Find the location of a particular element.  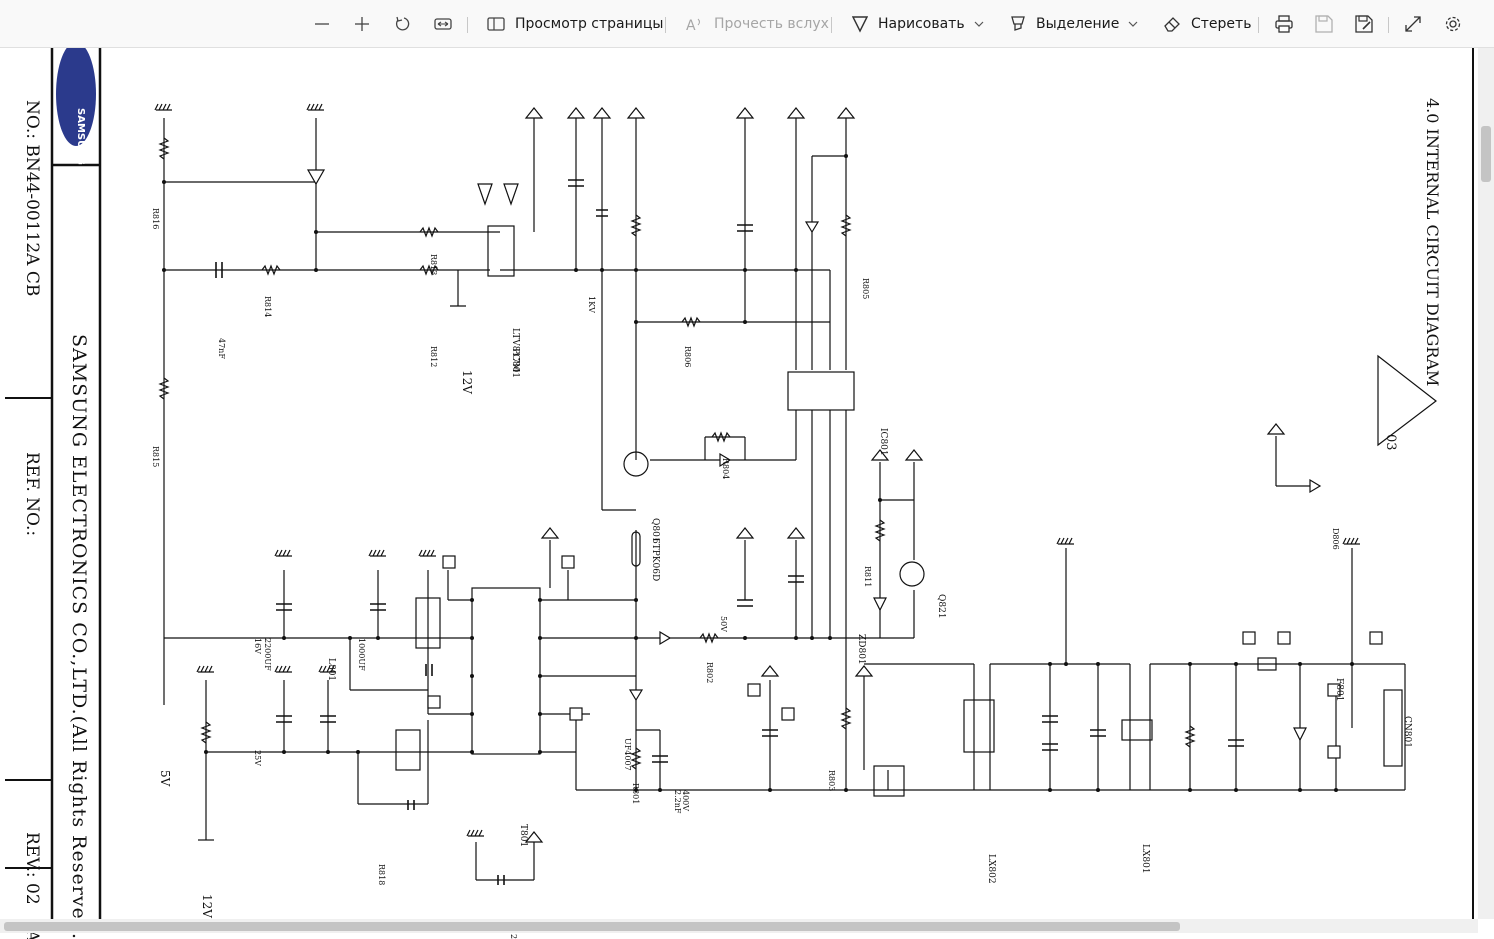

test-points is located at coordinates (905, 657).